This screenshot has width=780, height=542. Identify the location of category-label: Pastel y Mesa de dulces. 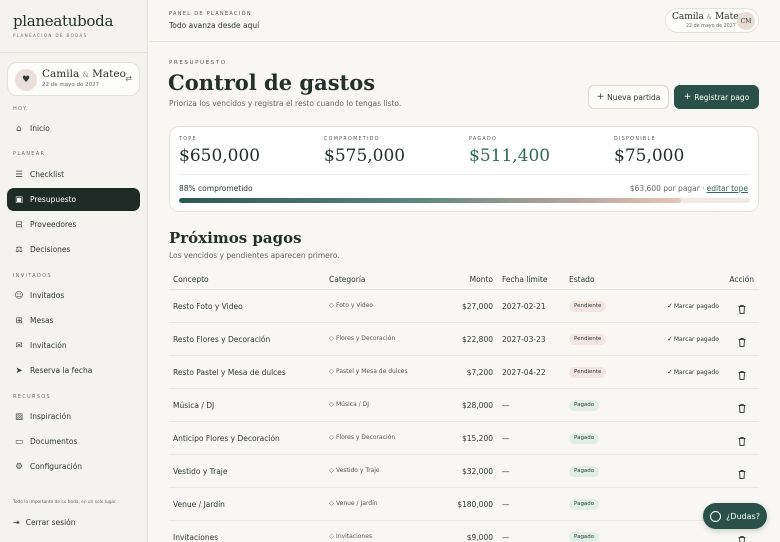
(372, 371).